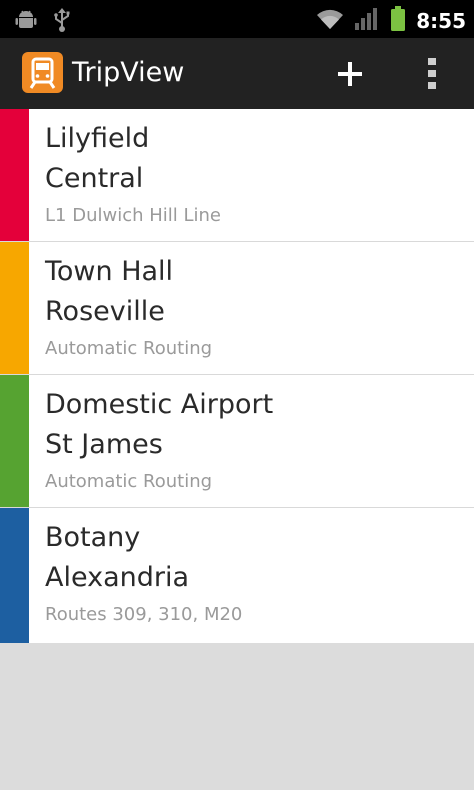 The image size is (474, 790). I want to click on add-trip-button, so click(350, 74).